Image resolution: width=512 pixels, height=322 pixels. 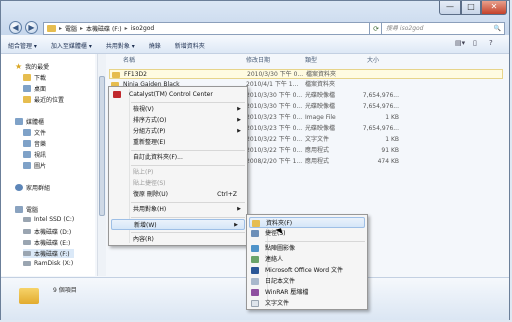 What do you see at coordinates (47, 231) in the screenshot?
I see `sidebar-item-drive-d: 本機磁碟 (D:)` at bounding box center [47, 231].